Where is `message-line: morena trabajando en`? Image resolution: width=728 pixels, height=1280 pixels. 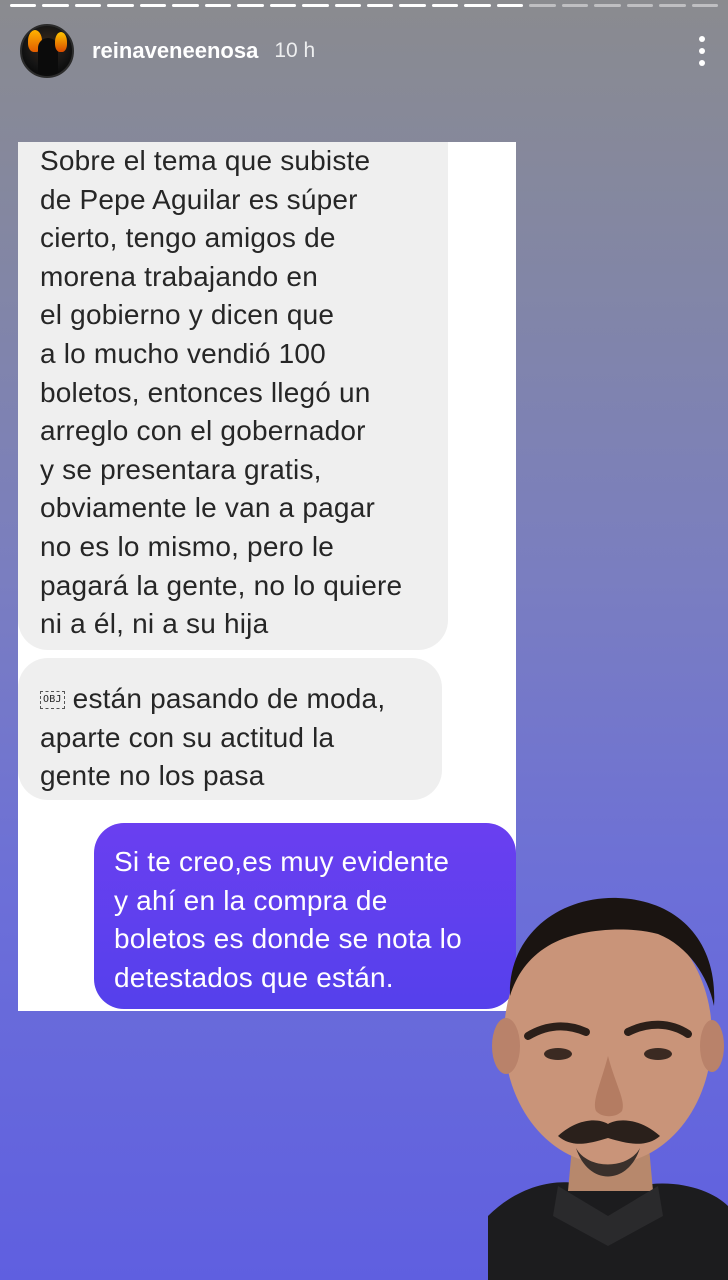
message-line: morena trabajando en is located at coordinates (179, 276).